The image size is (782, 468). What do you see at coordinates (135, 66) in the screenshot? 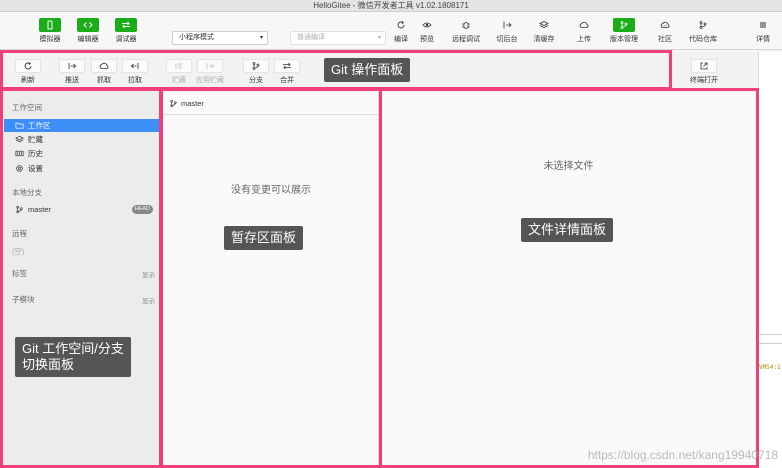
I see `pull-arrow-icon` at bounding box center [135, 66].